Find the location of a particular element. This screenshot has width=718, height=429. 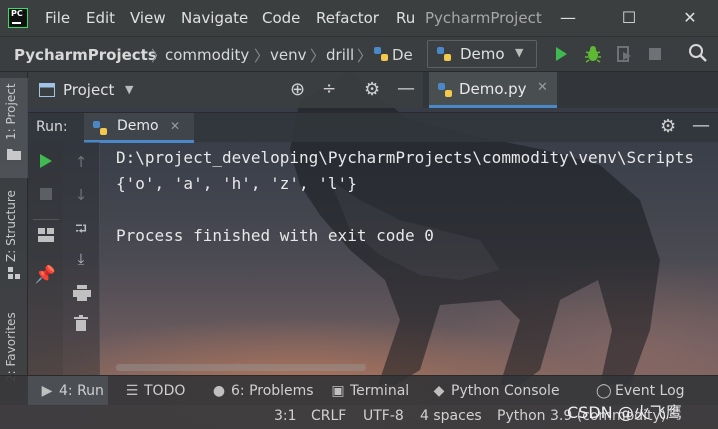

tab-label: Demo.py is located at coordinates (493, 89).